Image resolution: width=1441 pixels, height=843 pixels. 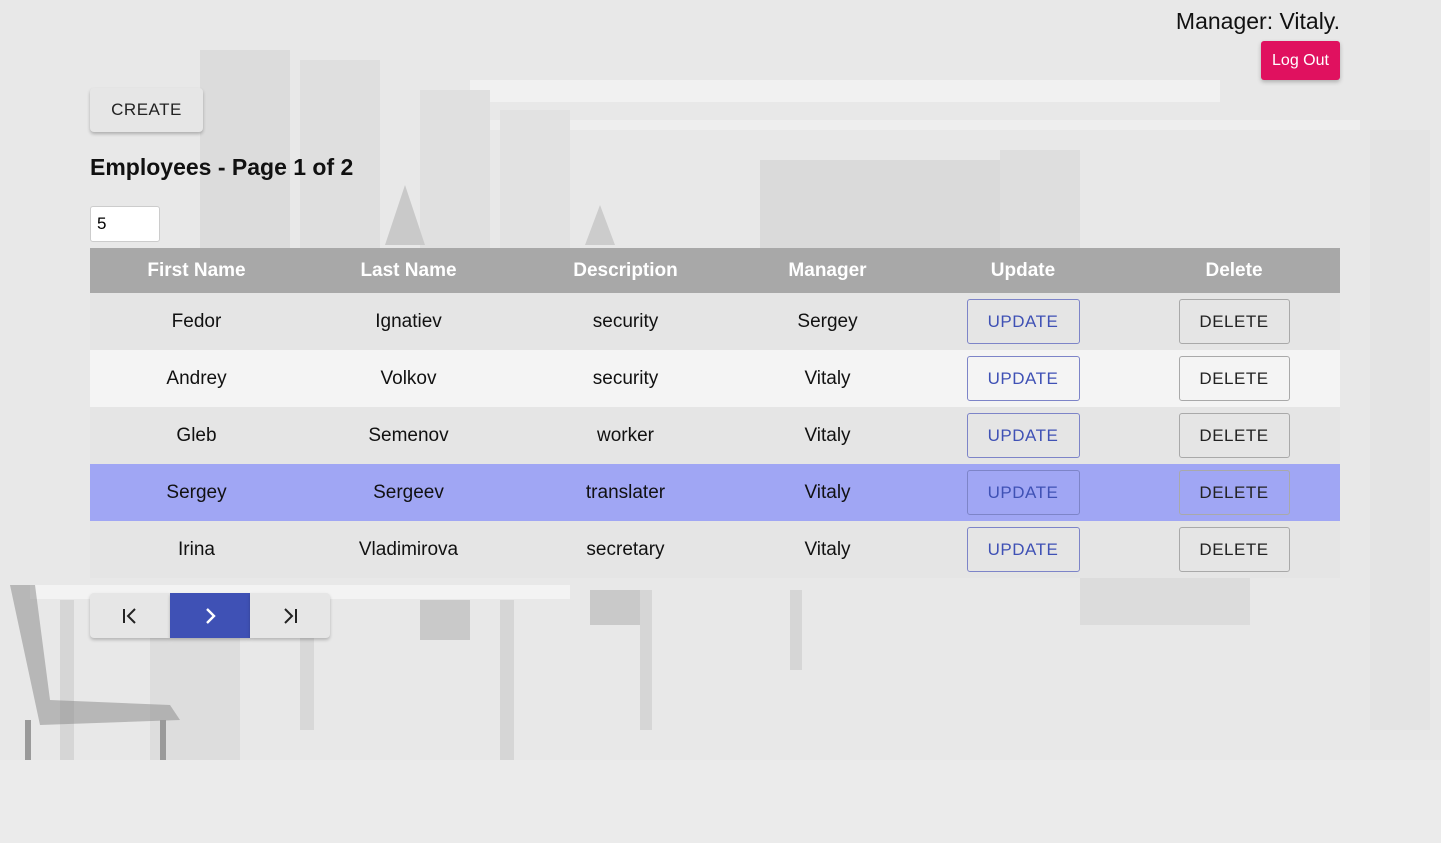 I want to click on last-page-icon, so click(x=290, y=615).